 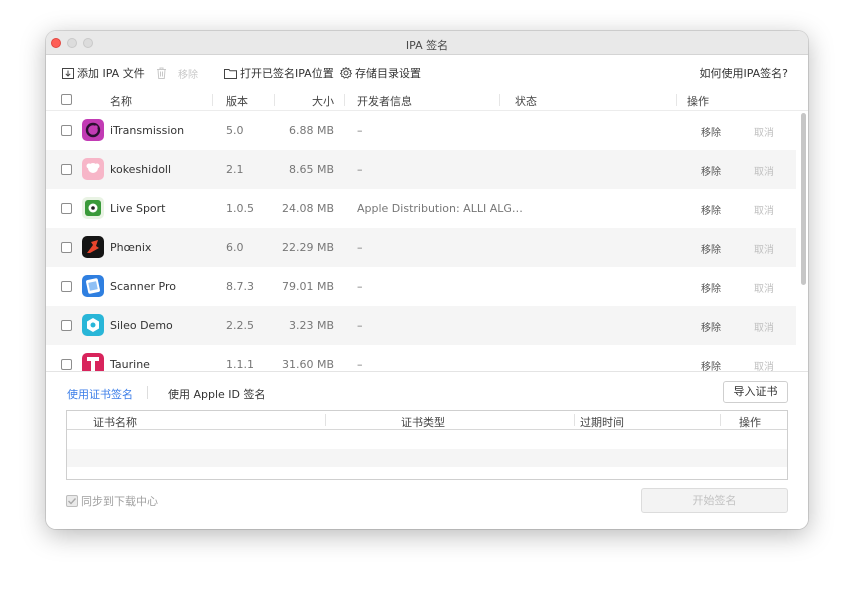 I want to click on sync-checkbox, so click(x=72, y=501).